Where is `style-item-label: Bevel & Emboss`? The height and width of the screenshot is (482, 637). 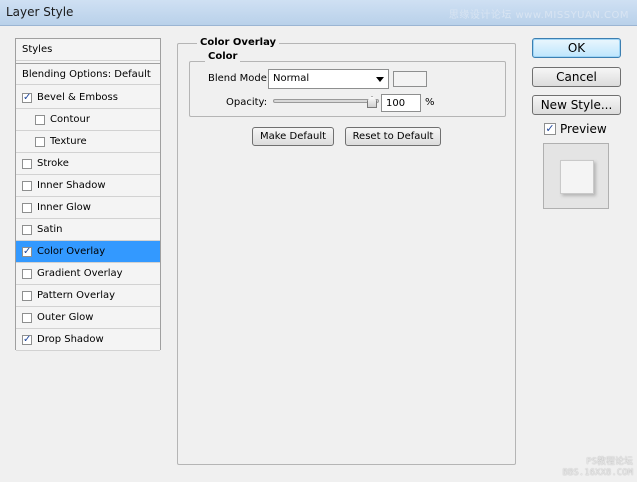
style-item-label: Bevel & Emboss is located at coordinates (77, 97).